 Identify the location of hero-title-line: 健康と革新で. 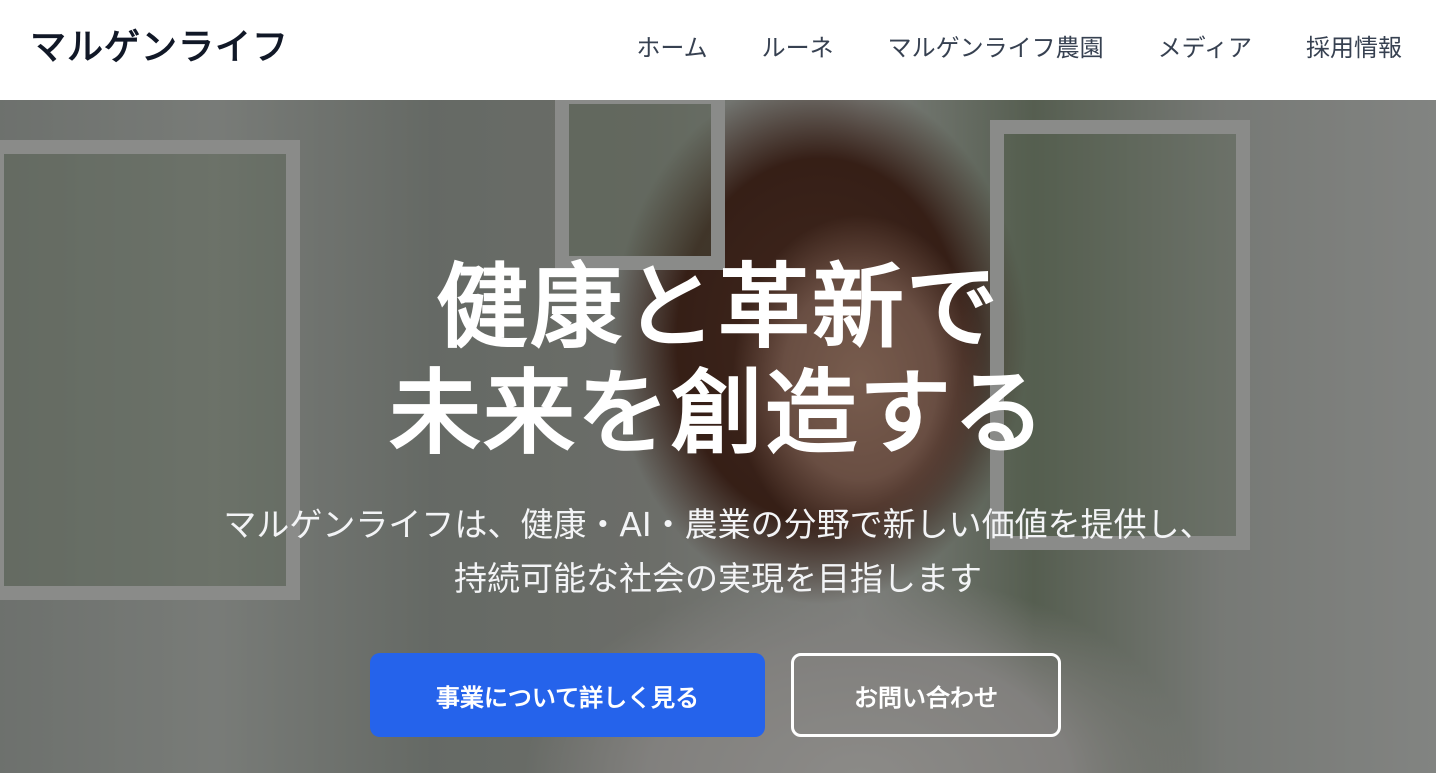
(717, 307).